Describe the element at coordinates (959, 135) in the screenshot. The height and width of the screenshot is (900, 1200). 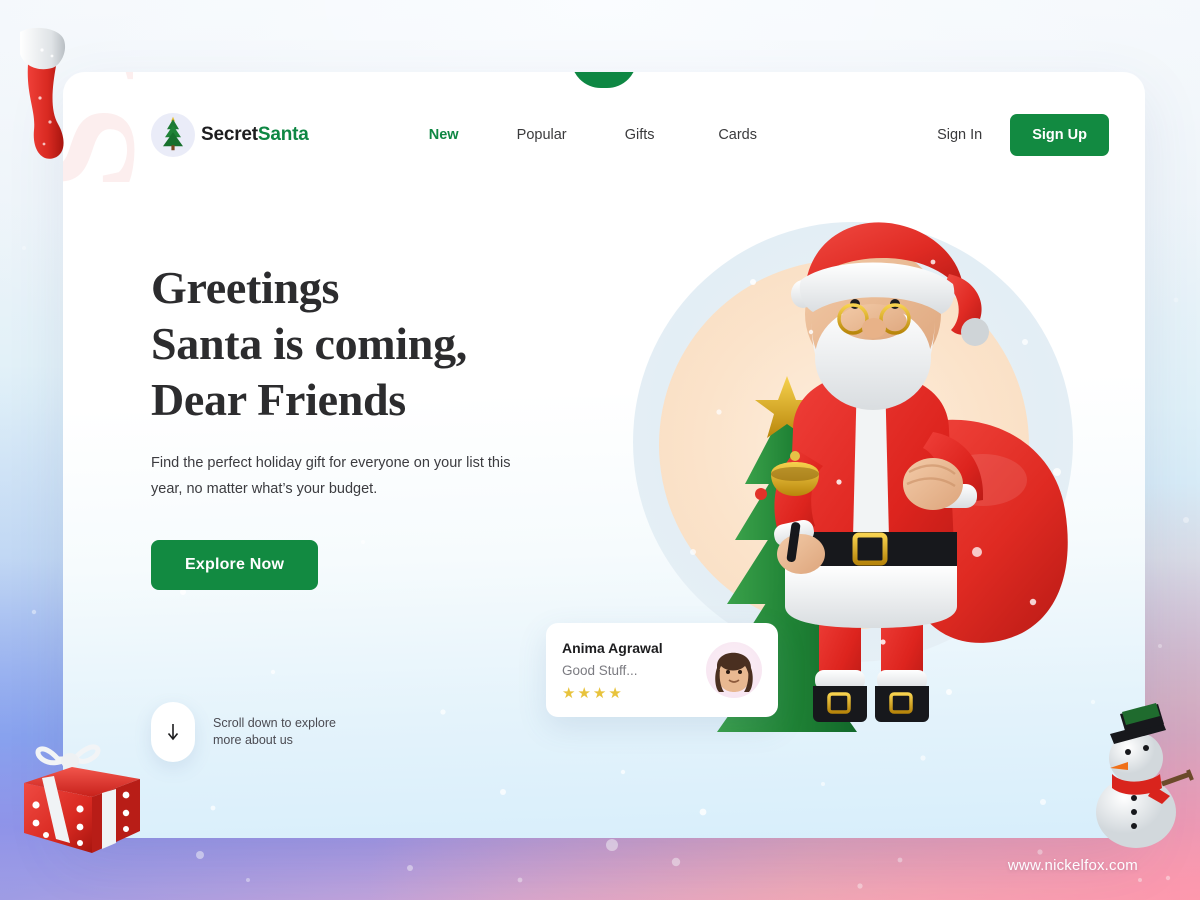
I see `sign-in-link: Sign In` at that location.